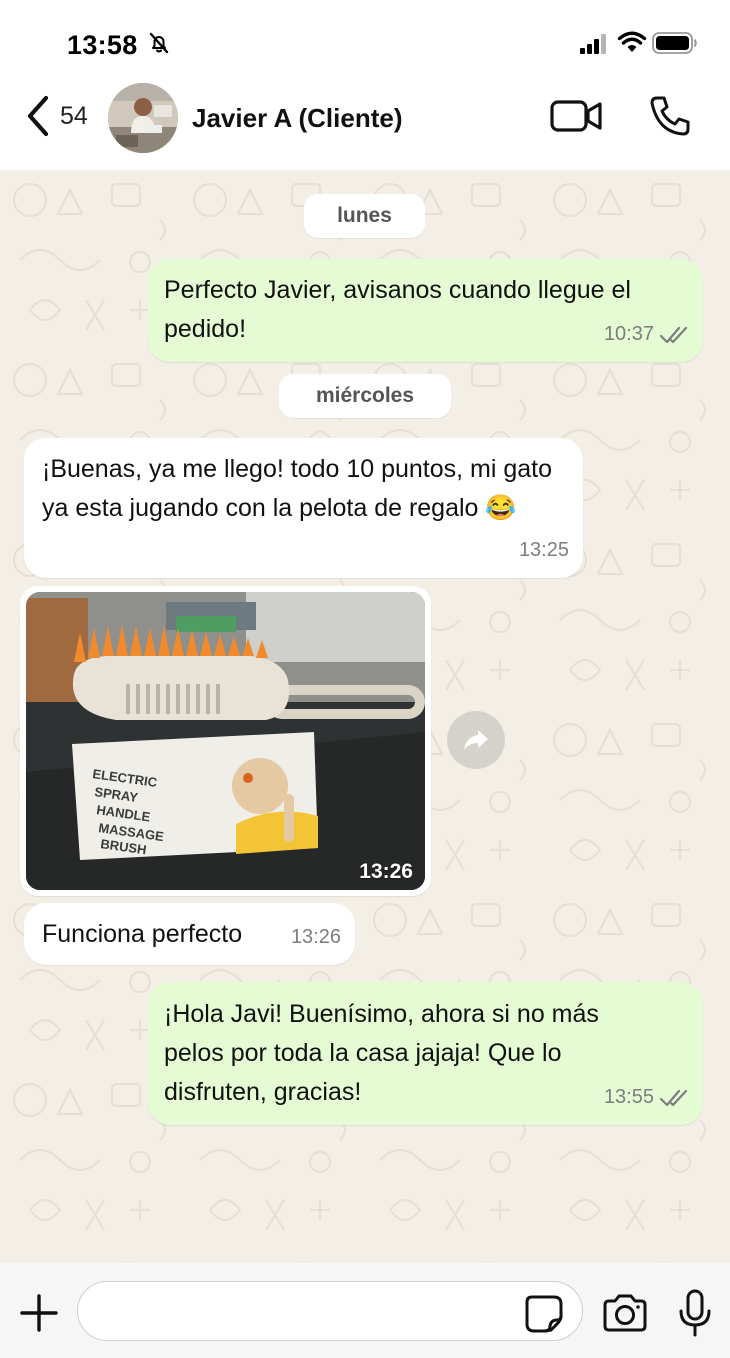 This screenshot has width=730, height=1358. I want to click on unread-count: 54, so click(74, 115).